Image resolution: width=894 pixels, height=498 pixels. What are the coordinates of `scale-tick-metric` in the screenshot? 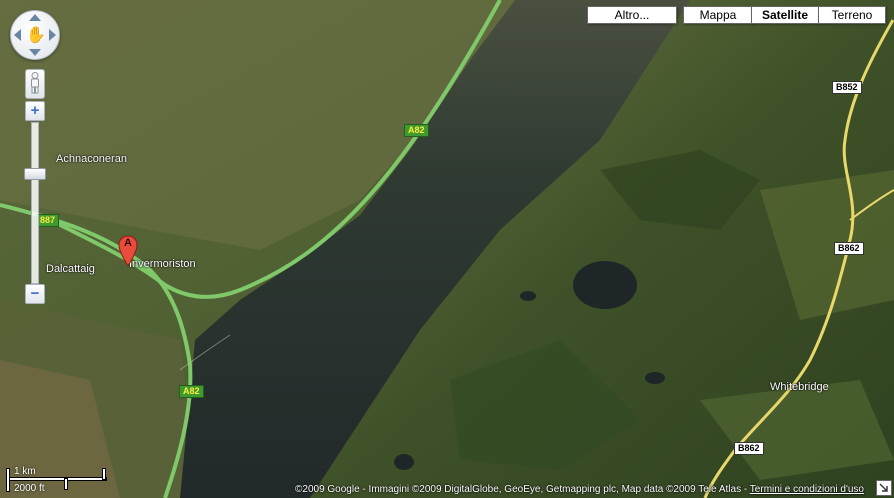 It's located at (104, 474).